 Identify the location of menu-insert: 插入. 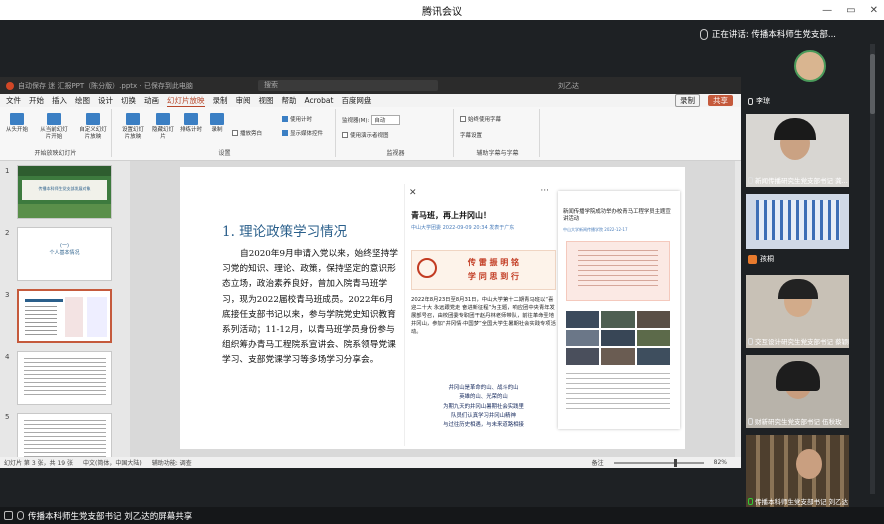
(59, 100).